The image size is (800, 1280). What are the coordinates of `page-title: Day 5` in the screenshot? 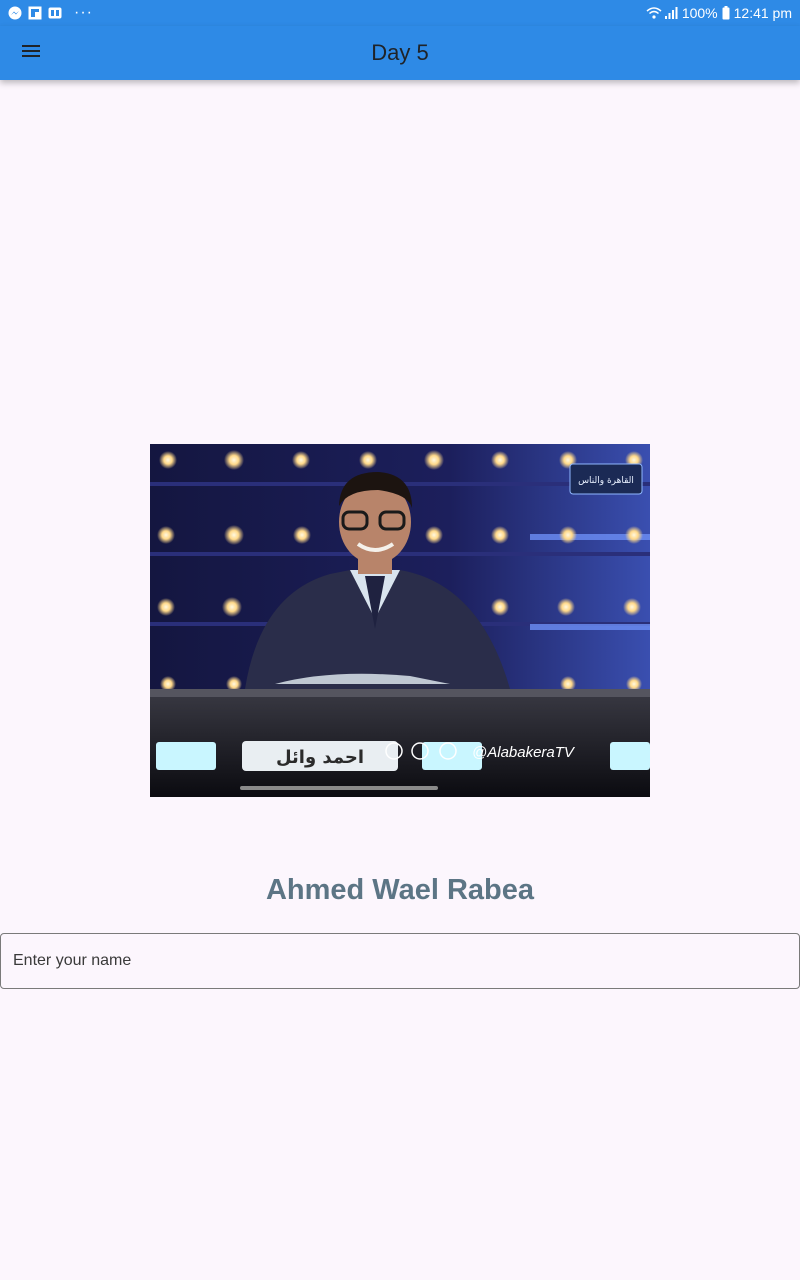 It's located at (400, 52).